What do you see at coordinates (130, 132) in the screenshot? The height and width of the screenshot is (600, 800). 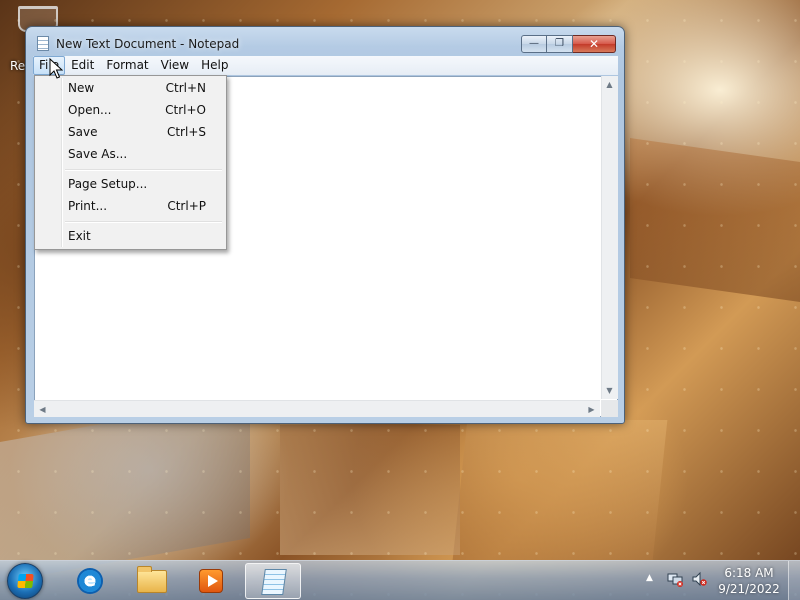 I see `file-menu-item-save: Save Ctrl+S` at bounding box center [130, 132].